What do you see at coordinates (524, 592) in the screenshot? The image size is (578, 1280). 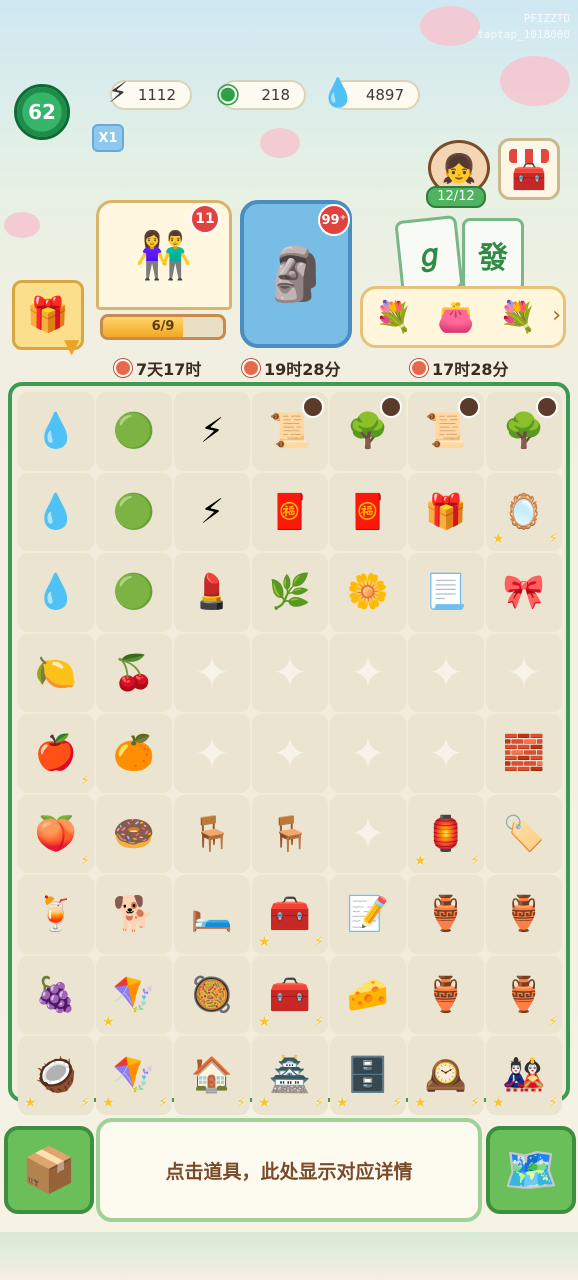 I see `board-cell: 🎀` at bounding box center [524, 592].